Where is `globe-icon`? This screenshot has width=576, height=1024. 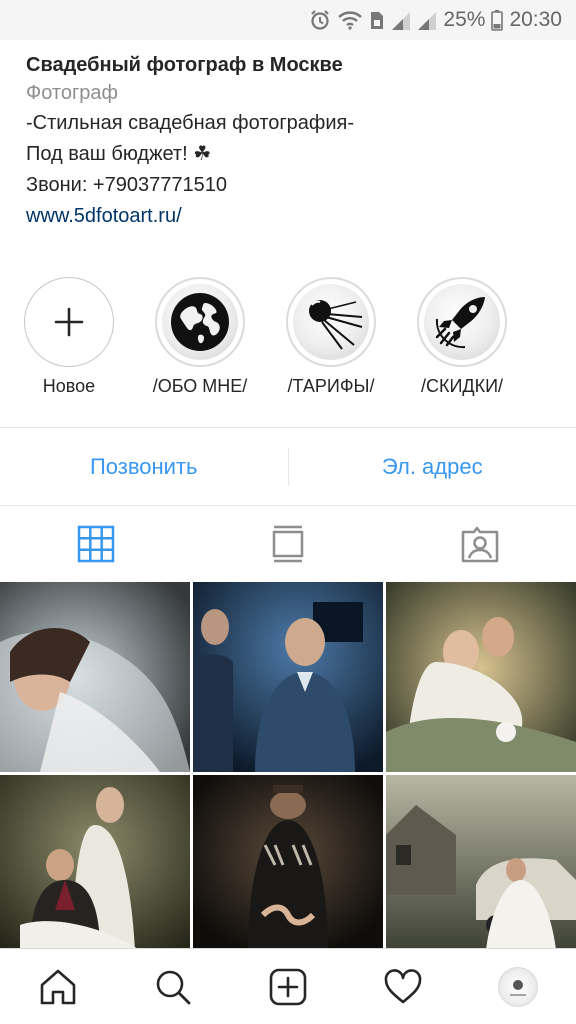 globe-icon is located at coordinates (200, 322).